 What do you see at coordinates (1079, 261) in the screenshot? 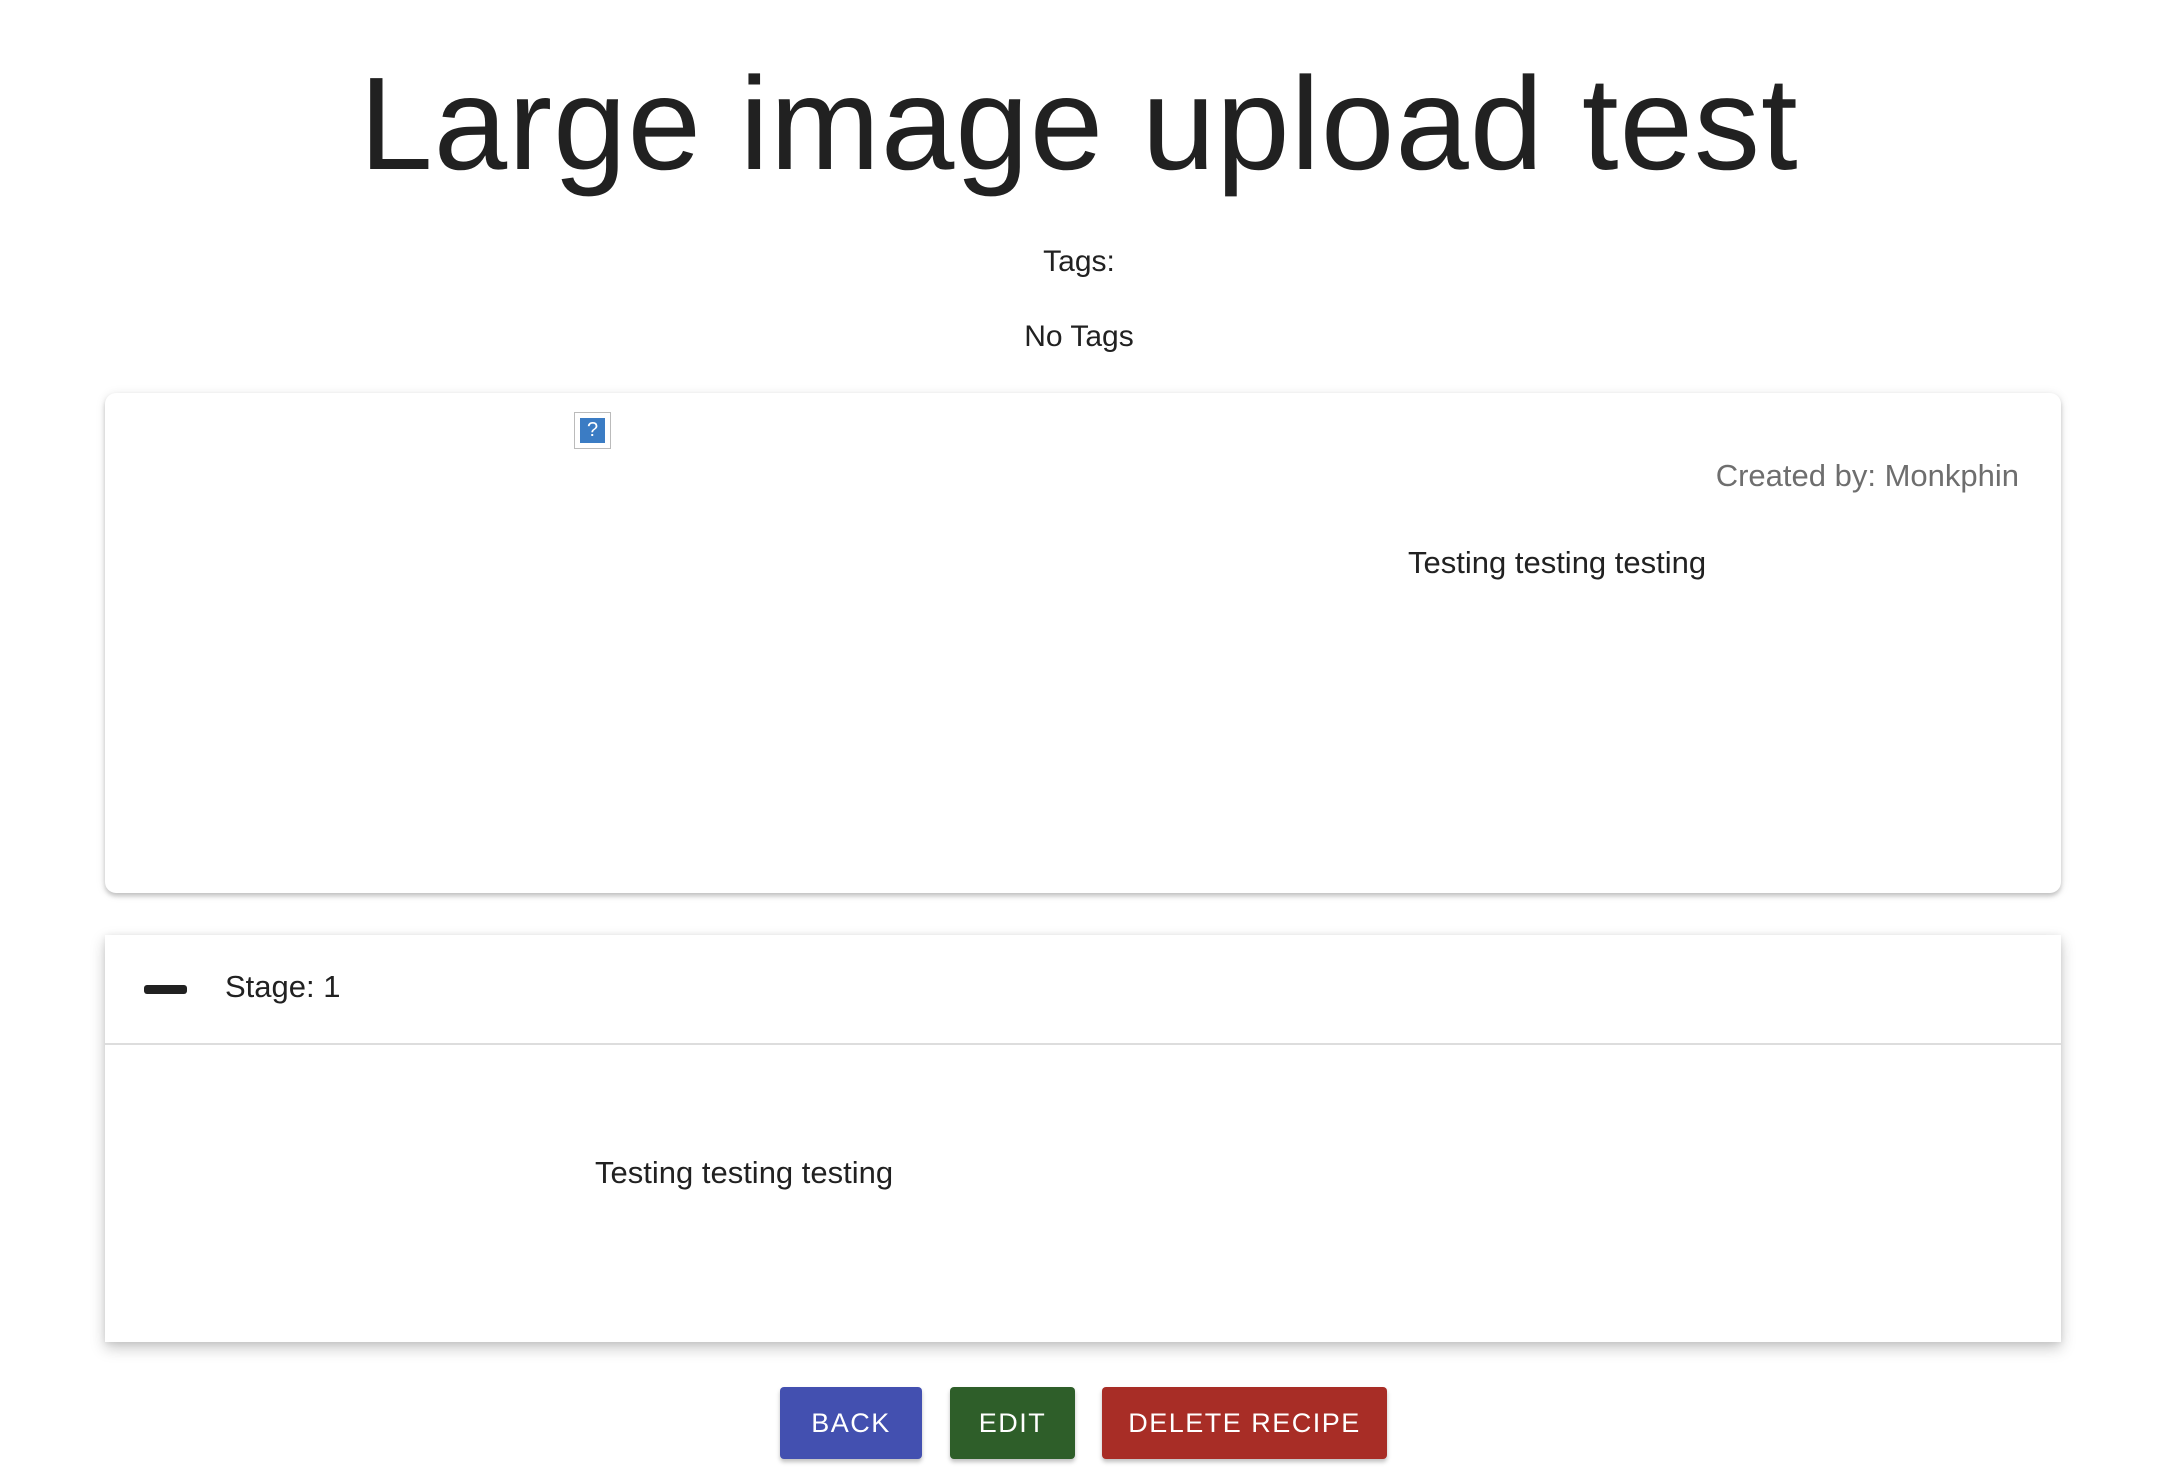
I see `tags-label: Tags:` at bounding box center [1079, 261].